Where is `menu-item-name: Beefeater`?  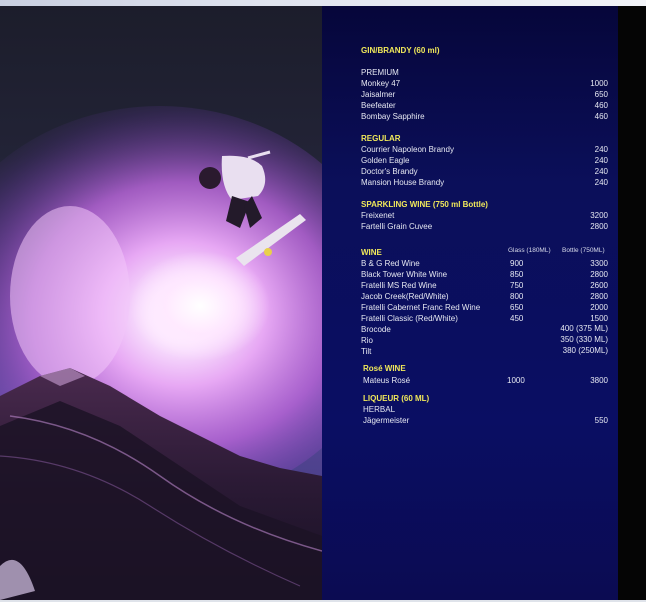
menu-item-name: Beefeater is located at coordinates (378, 105).